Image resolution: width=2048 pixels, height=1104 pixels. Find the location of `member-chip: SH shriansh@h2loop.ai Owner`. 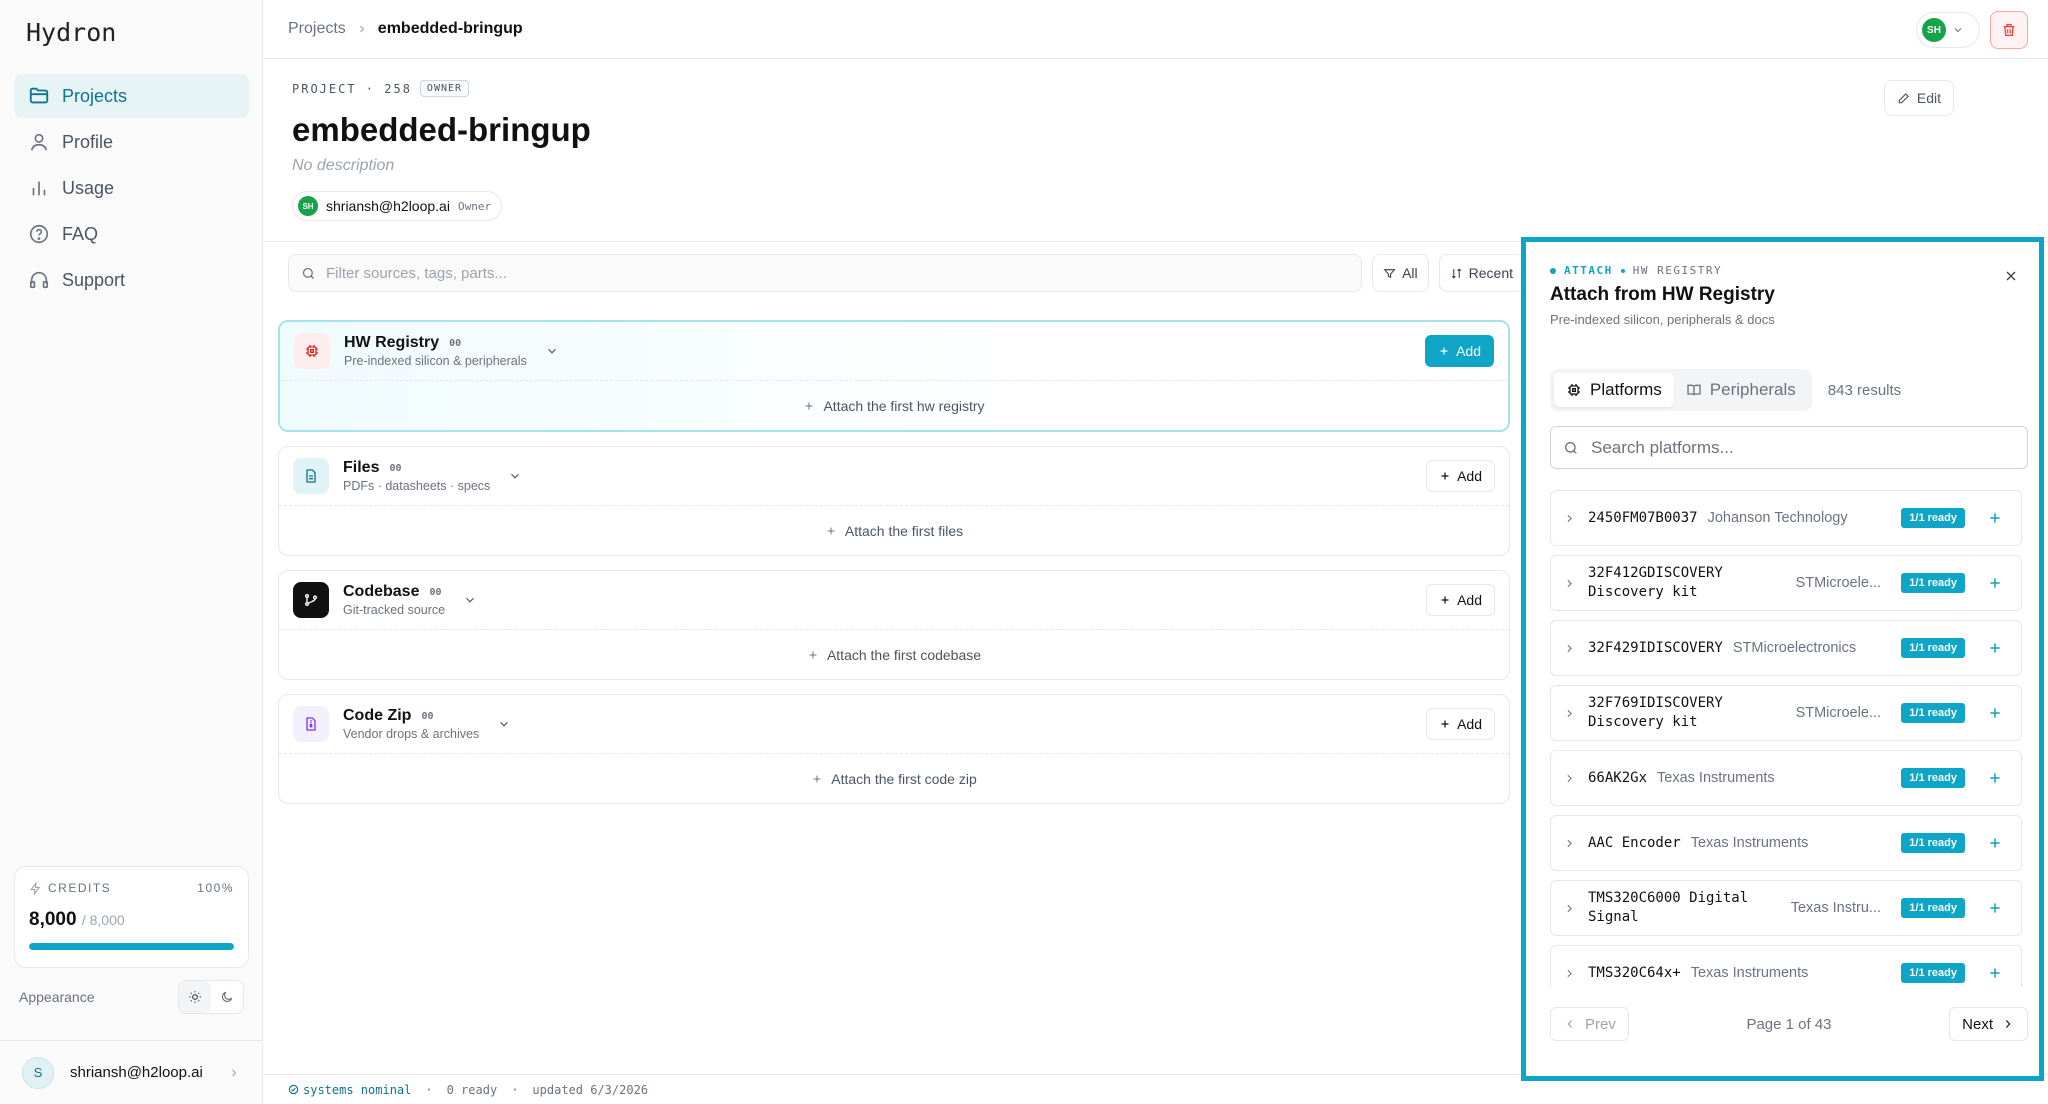

member-chip: SH shriansh@h2loop.ai Owner is located at coordinates (397, 206).